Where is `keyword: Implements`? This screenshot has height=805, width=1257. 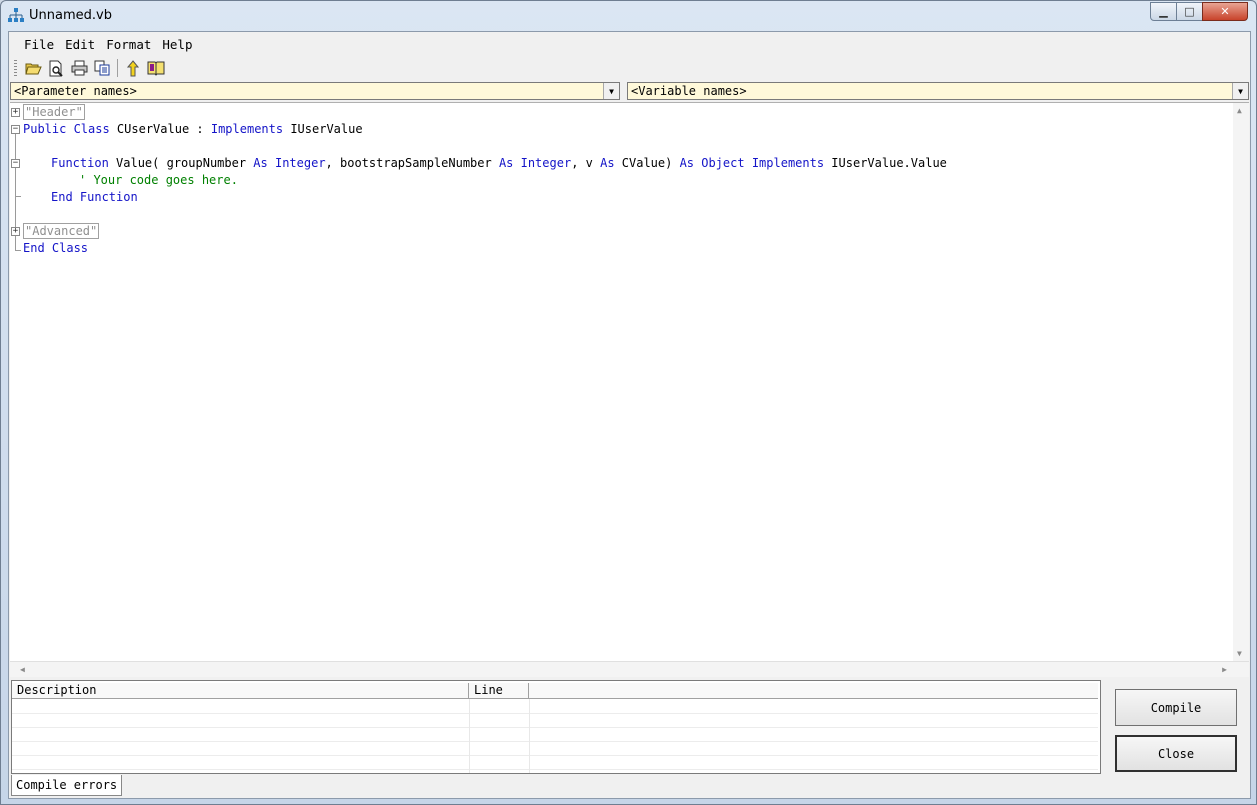
keyword: Implements is located at coordinates (247, 129).